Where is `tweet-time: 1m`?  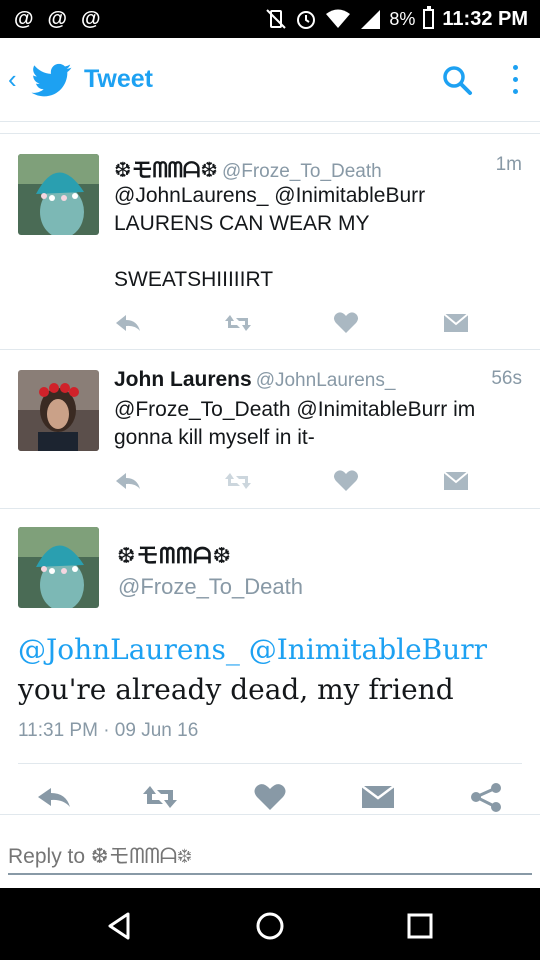
tweet-time: 1m is located at coordinates (508, 164).